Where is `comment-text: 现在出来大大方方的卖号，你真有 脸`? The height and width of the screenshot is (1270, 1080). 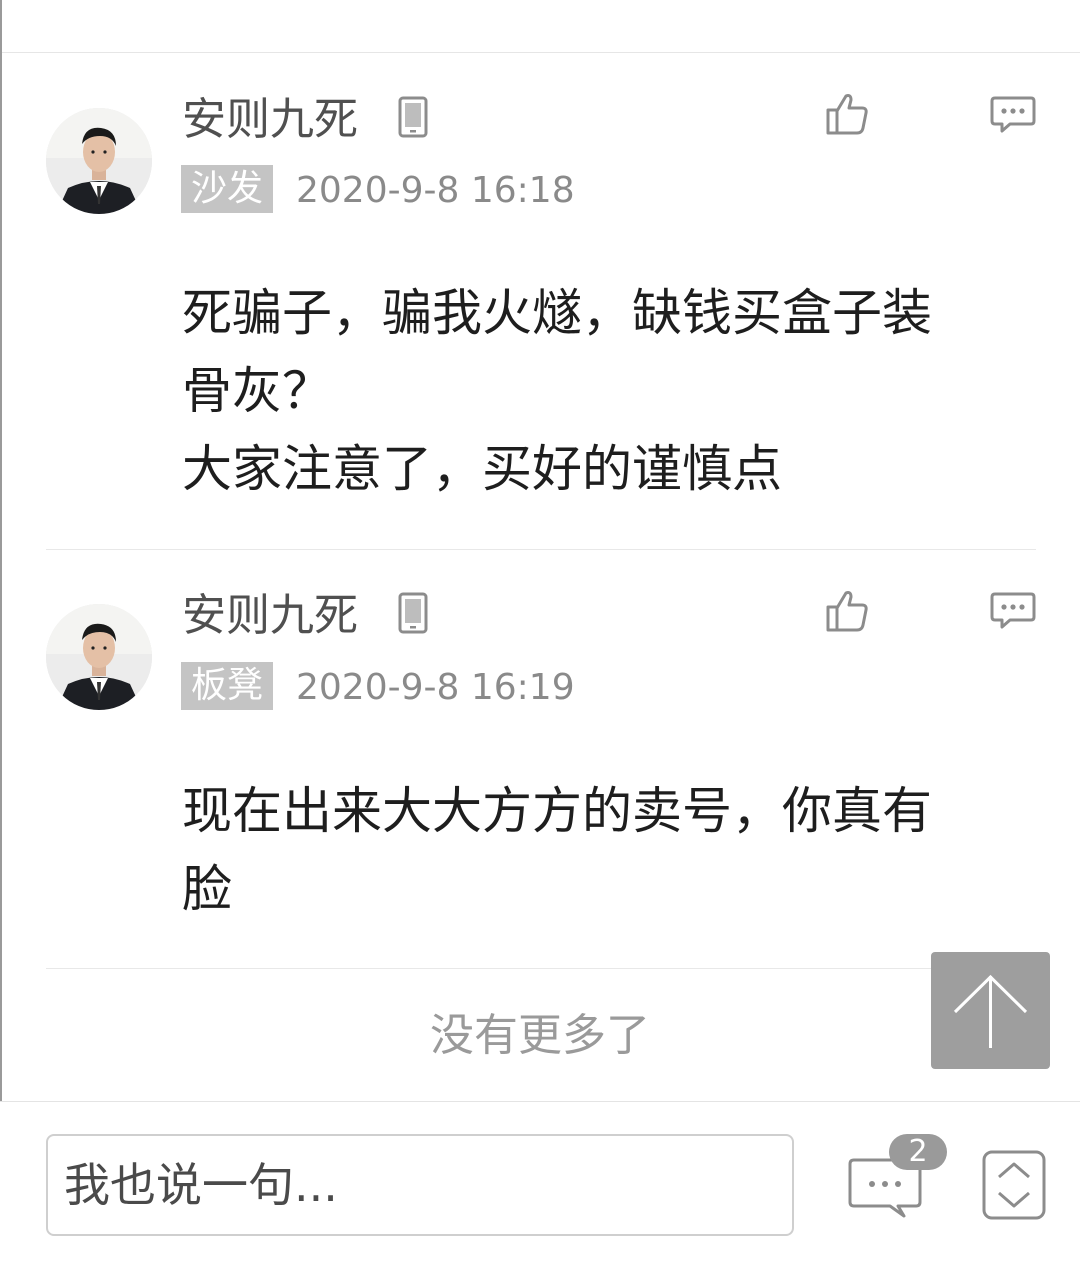 comment-text: 现在出来大大方方的卖号，你真有 脸 is located at coordinates (557, 850).